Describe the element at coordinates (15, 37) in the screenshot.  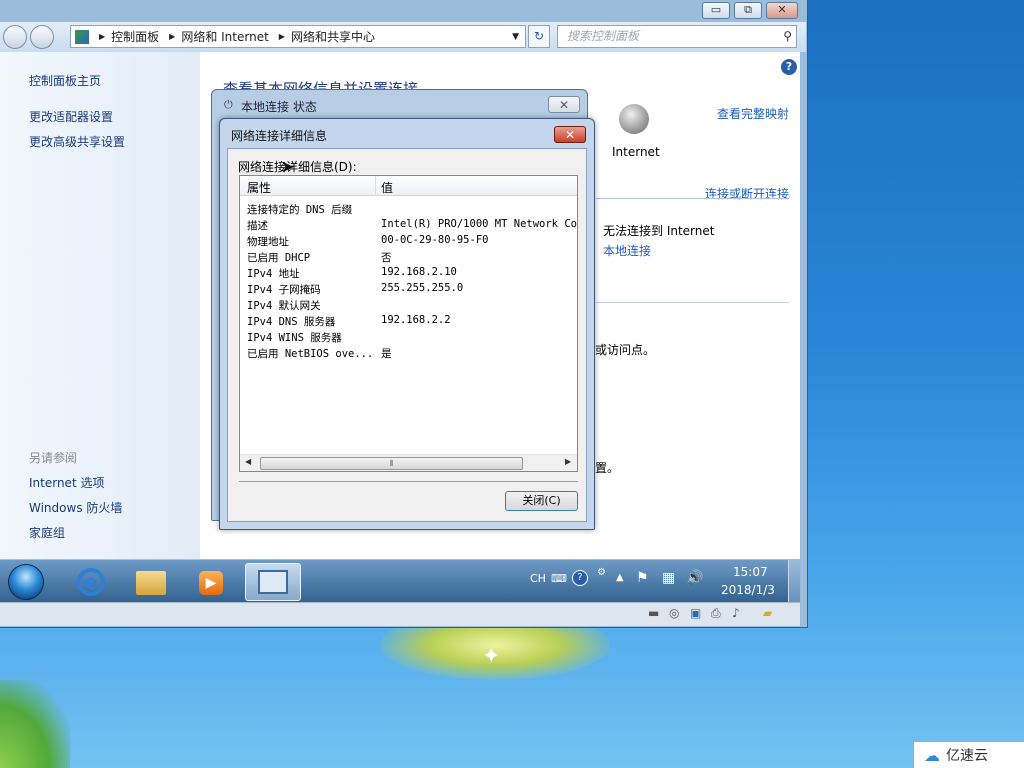
I see `back-button` at that location.